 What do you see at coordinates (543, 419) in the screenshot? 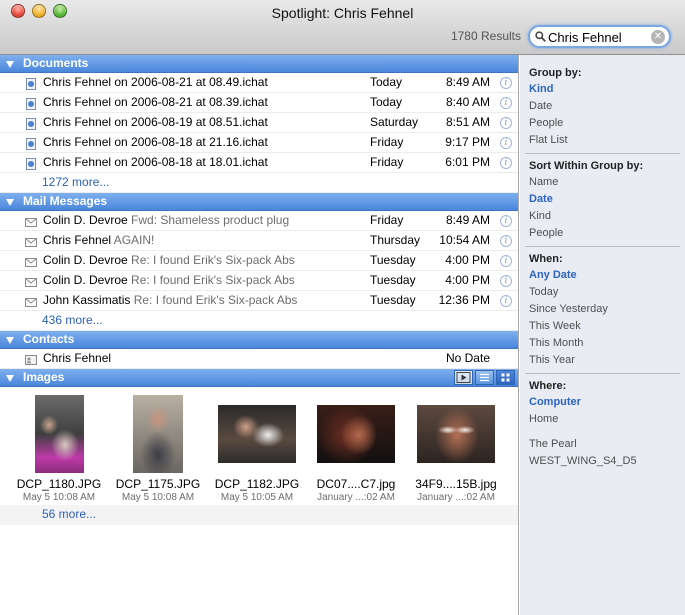
I see `sidebar-option: Home` at bounding box center [543, 419].